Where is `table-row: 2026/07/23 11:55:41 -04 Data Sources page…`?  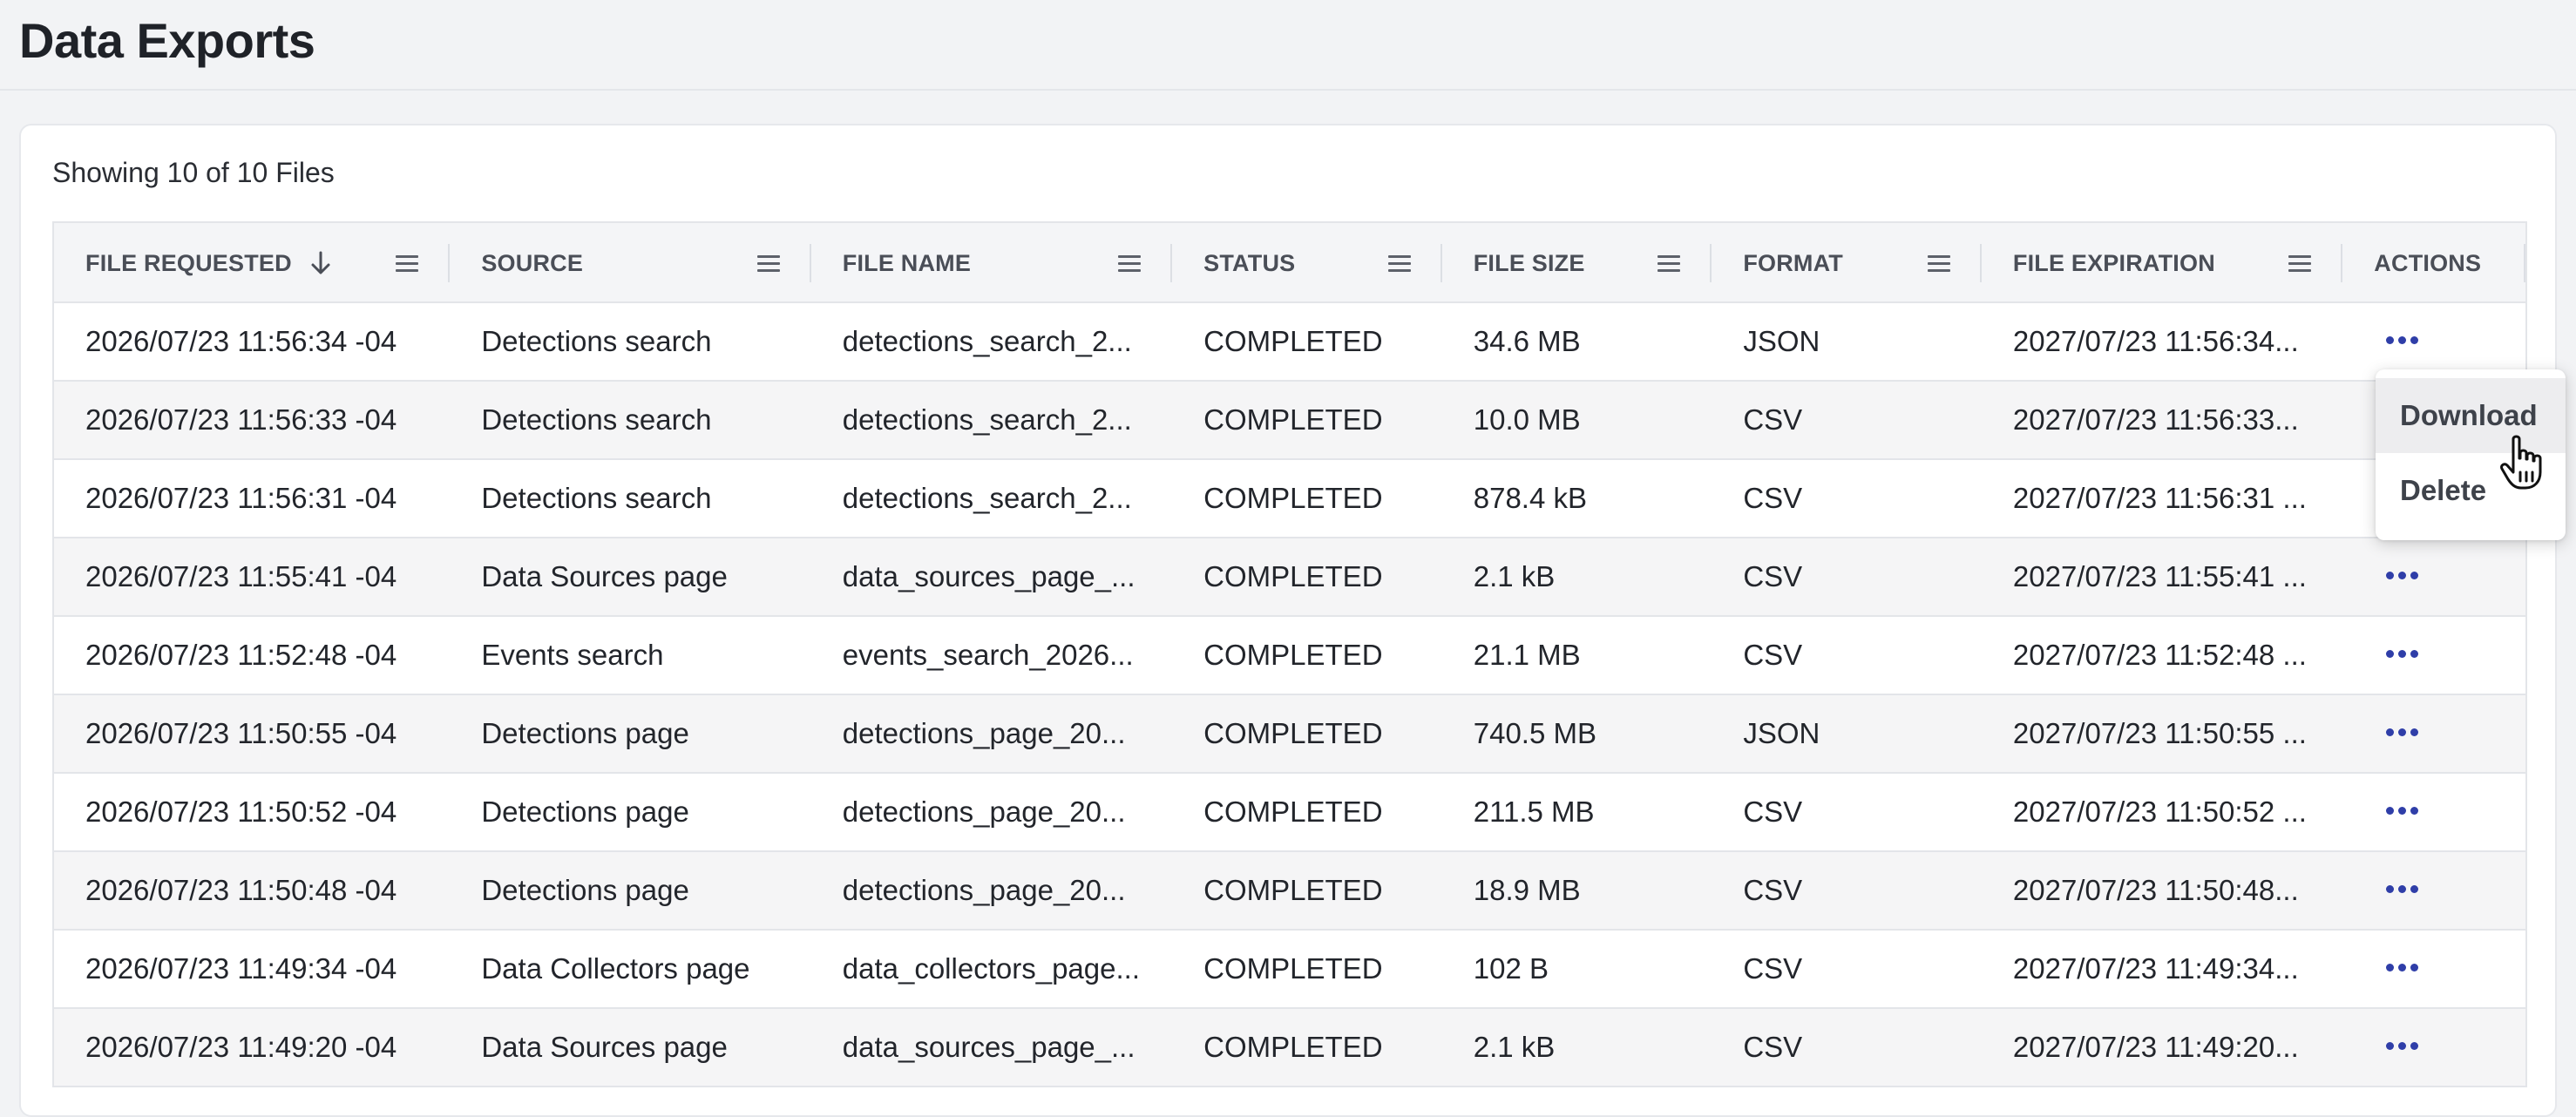
table-row: 2026/07/23 11:55:41 -04 Data Sources page… is located at coordinates (1290, 577).